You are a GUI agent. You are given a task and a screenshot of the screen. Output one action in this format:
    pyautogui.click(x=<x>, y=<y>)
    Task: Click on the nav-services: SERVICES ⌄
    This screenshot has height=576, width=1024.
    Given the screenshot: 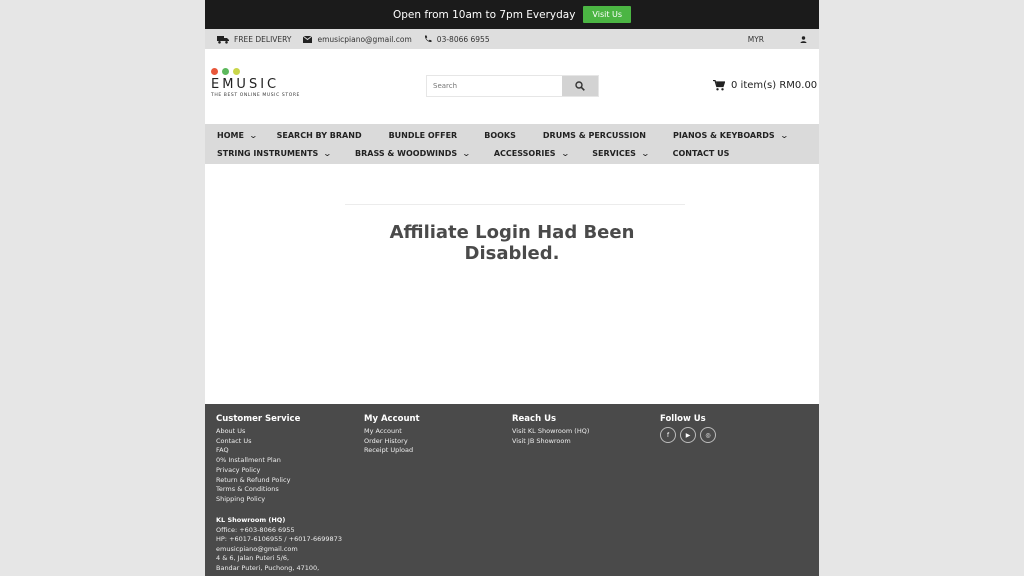 What is the action you would take?
    pyautogui.click(x=621, y=153)
    